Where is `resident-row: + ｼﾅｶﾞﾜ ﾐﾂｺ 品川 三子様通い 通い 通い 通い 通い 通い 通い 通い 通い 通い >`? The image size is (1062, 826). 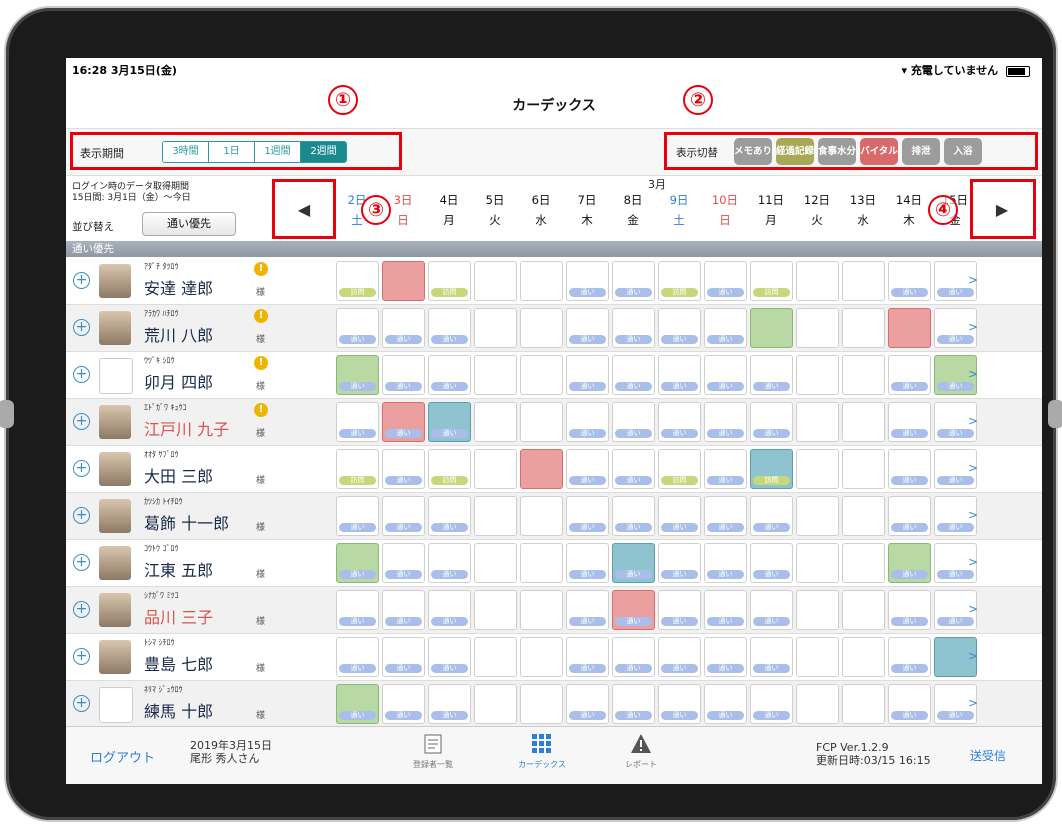
resident-row: + ｼﾅｶﾞﾜ ﾐﾂｺ 品川 三子様通い 通い 通い 通い 通い 通い 通い 通い 通い 通い > is located at coordinates (554, 610).